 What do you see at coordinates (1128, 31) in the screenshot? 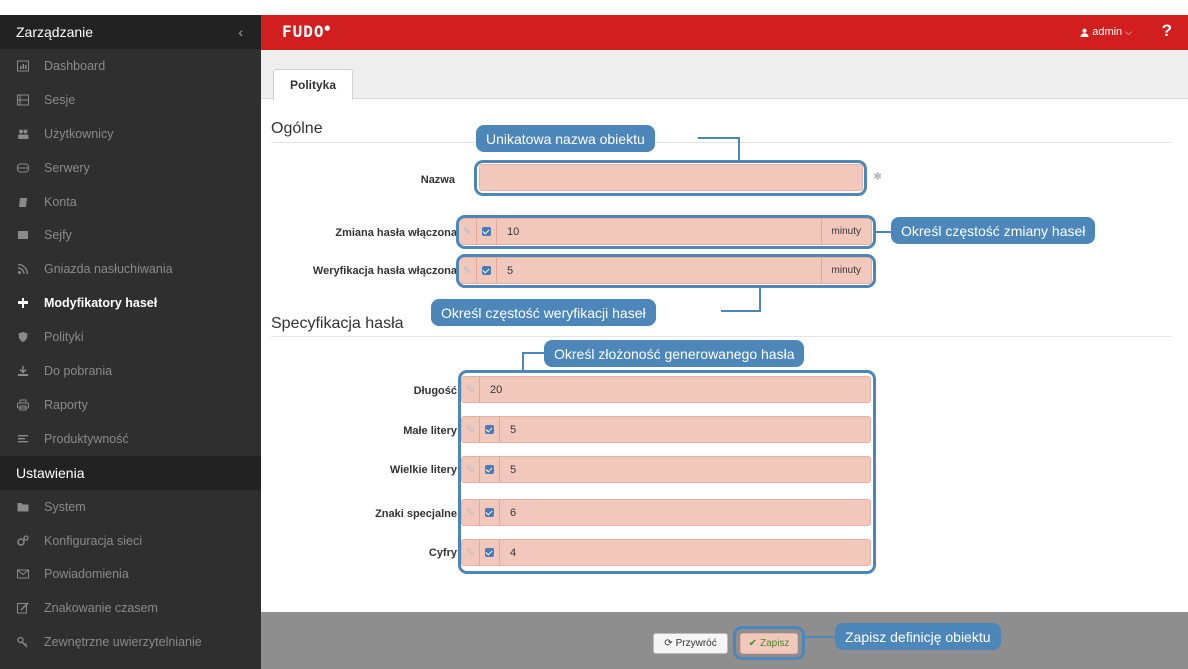
I see `chevron-down-icon: ⌵` at bounding box center [1128, 31].